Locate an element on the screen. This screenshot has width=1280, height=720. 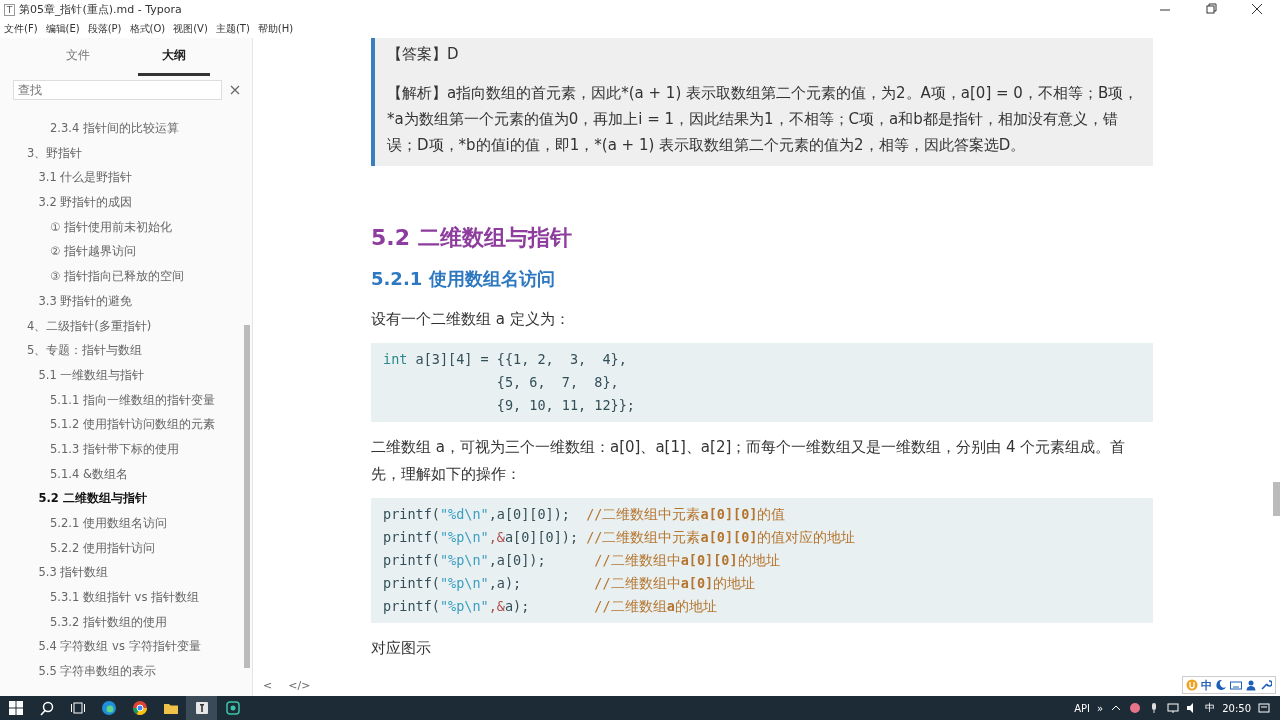
outline-item: 5.3.2 指针数组的使用 is located at coordinates (83, 622).